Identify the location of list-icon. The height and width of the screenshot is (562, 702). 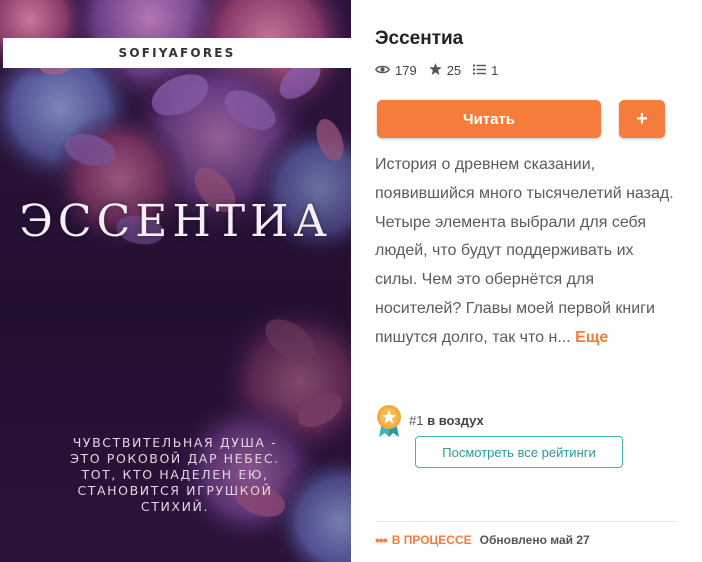
(482, 70).